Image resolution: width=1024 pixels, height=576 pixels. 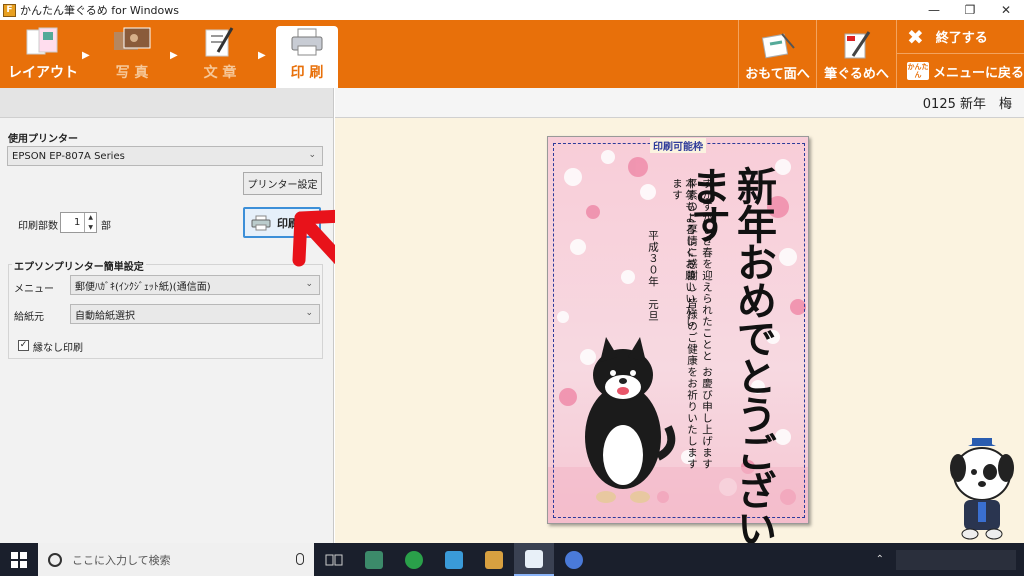 I want to click on copies-stepper: 1 ▲ ▼, so click(x=78, y=222).